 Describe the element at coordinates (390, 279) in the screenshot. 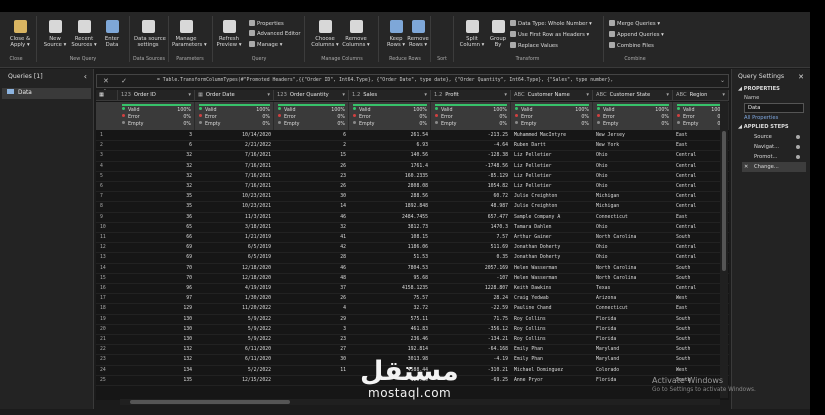

I see `table-cell: 95.68` at that location.